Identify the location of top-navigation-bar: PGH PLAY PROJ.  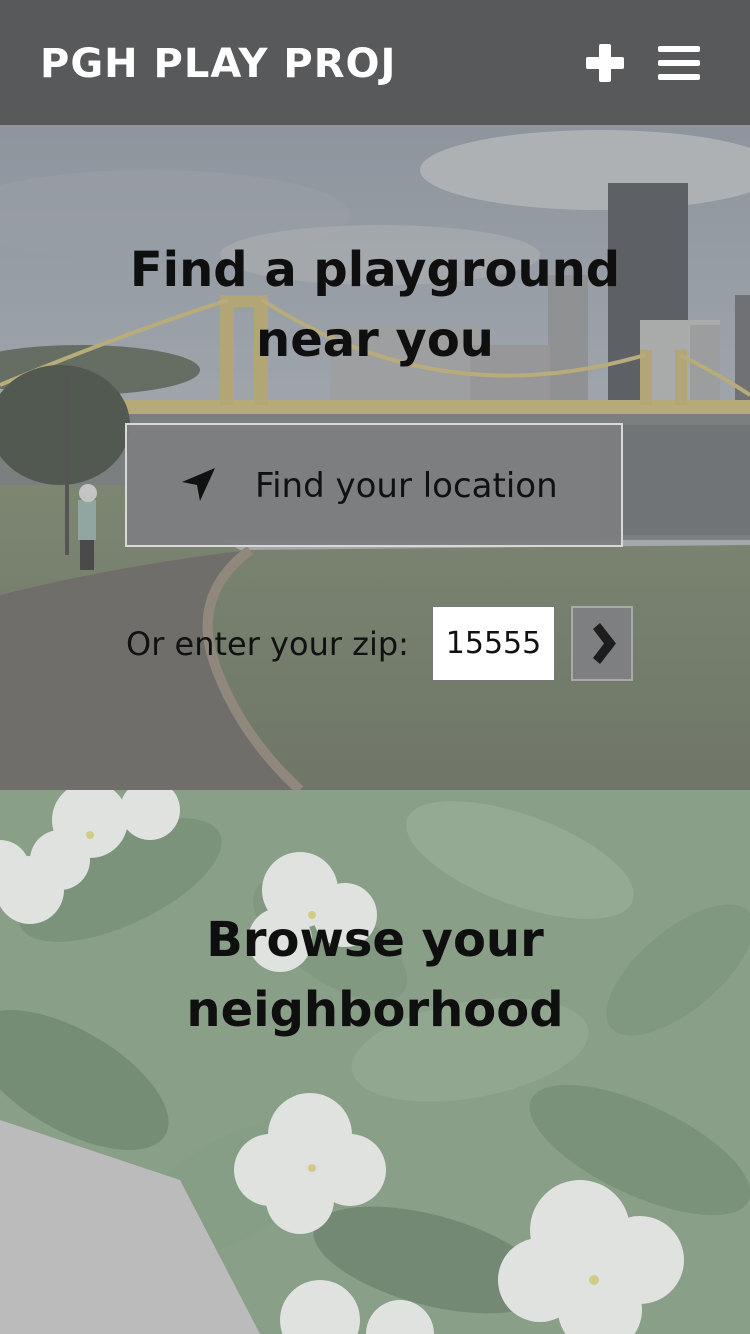
(375, 62).